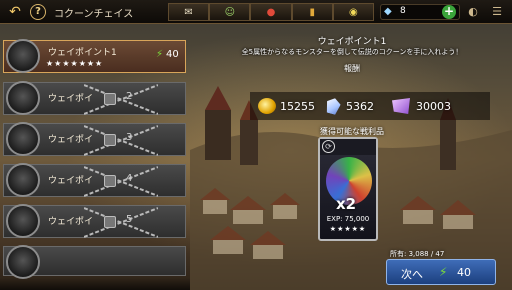  Describe the element at coordinates (348, 189) in the screenshot. I see `loot-card: ⟳ x2 EXP: 75,000 ★★★★★` at that location.